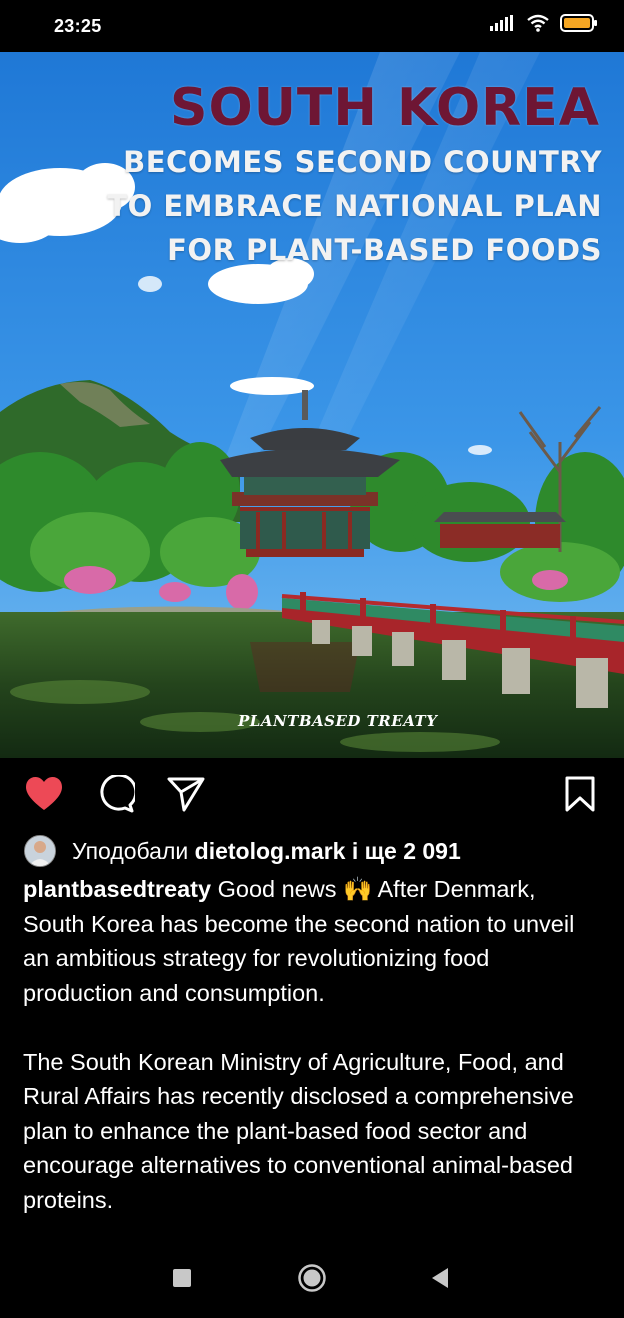 Image resolution: width=624 pixels, height=1318 pixels. Describe the element at coordinates (40, 851) in the screenshot. I see `avatar` at that location.